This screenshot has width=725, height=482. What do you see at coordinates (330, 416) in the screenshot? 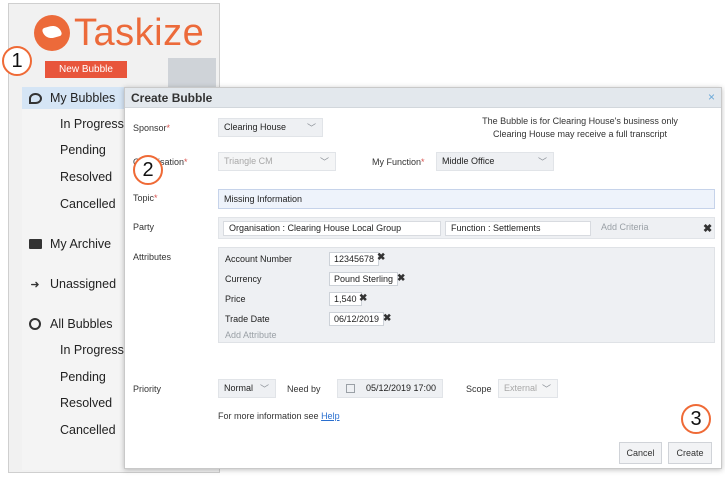
I see `help-link: Help` at bounding box center [330, 416].